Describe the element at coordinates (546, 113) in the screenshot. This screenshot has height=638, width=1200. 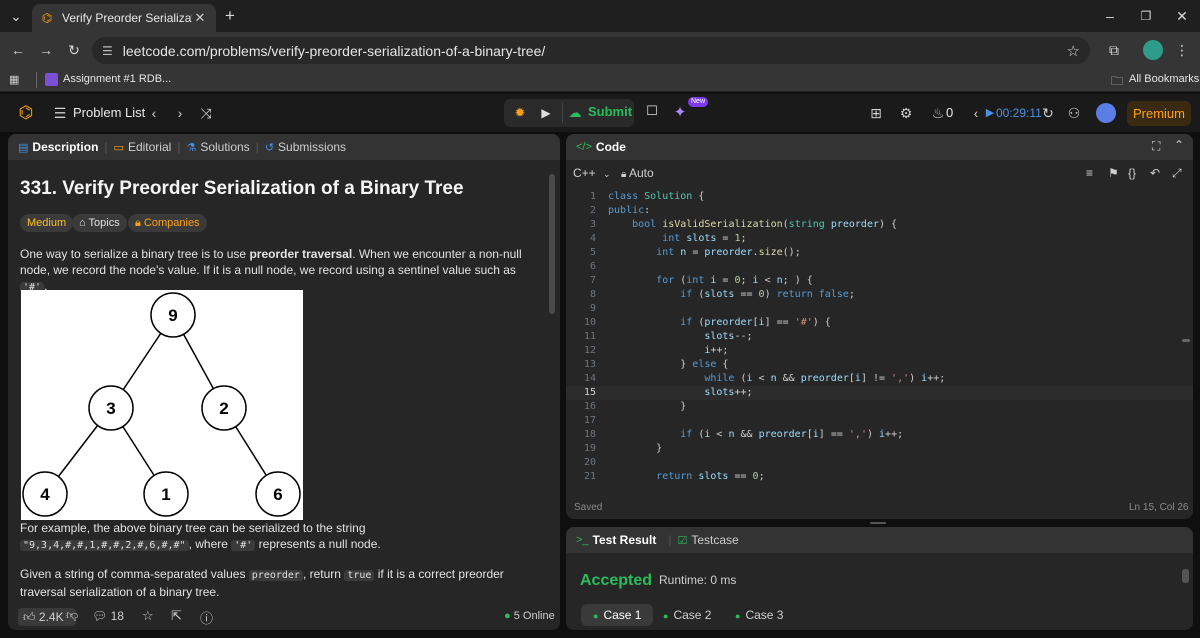
I see `run-icon: ▶` at that location.